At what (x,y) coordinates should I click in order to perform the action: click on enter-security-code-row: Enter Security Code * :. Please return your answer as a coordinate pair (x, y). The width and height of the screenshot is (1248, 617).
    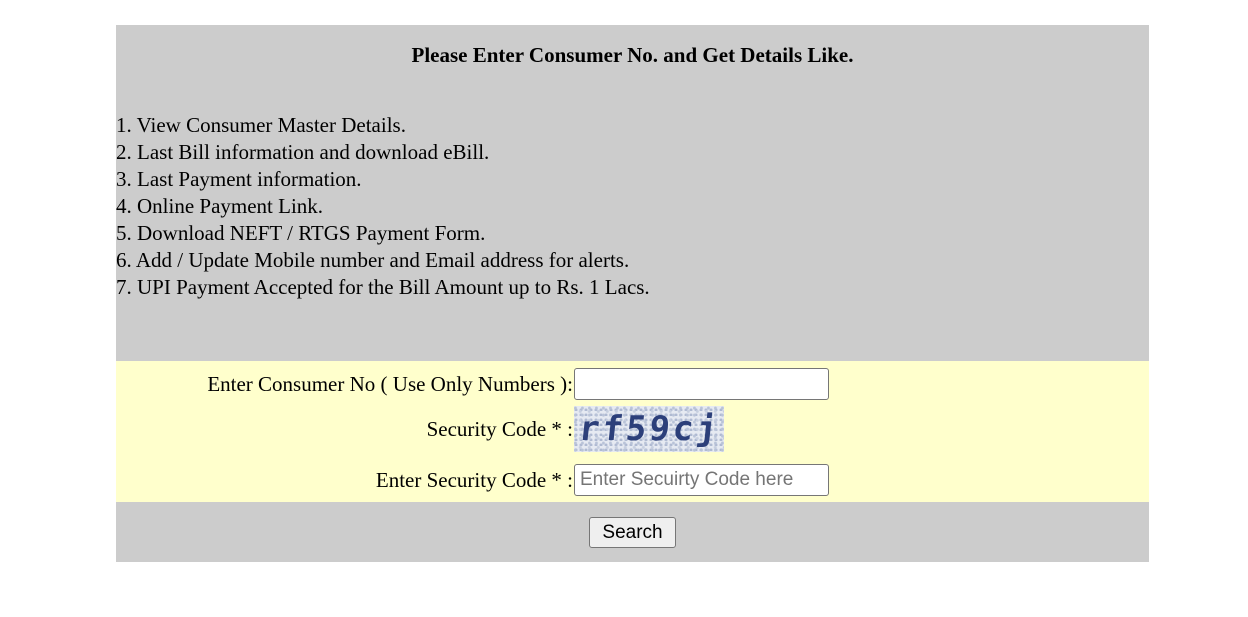
    Looking at the image, I should click on (632, 480).